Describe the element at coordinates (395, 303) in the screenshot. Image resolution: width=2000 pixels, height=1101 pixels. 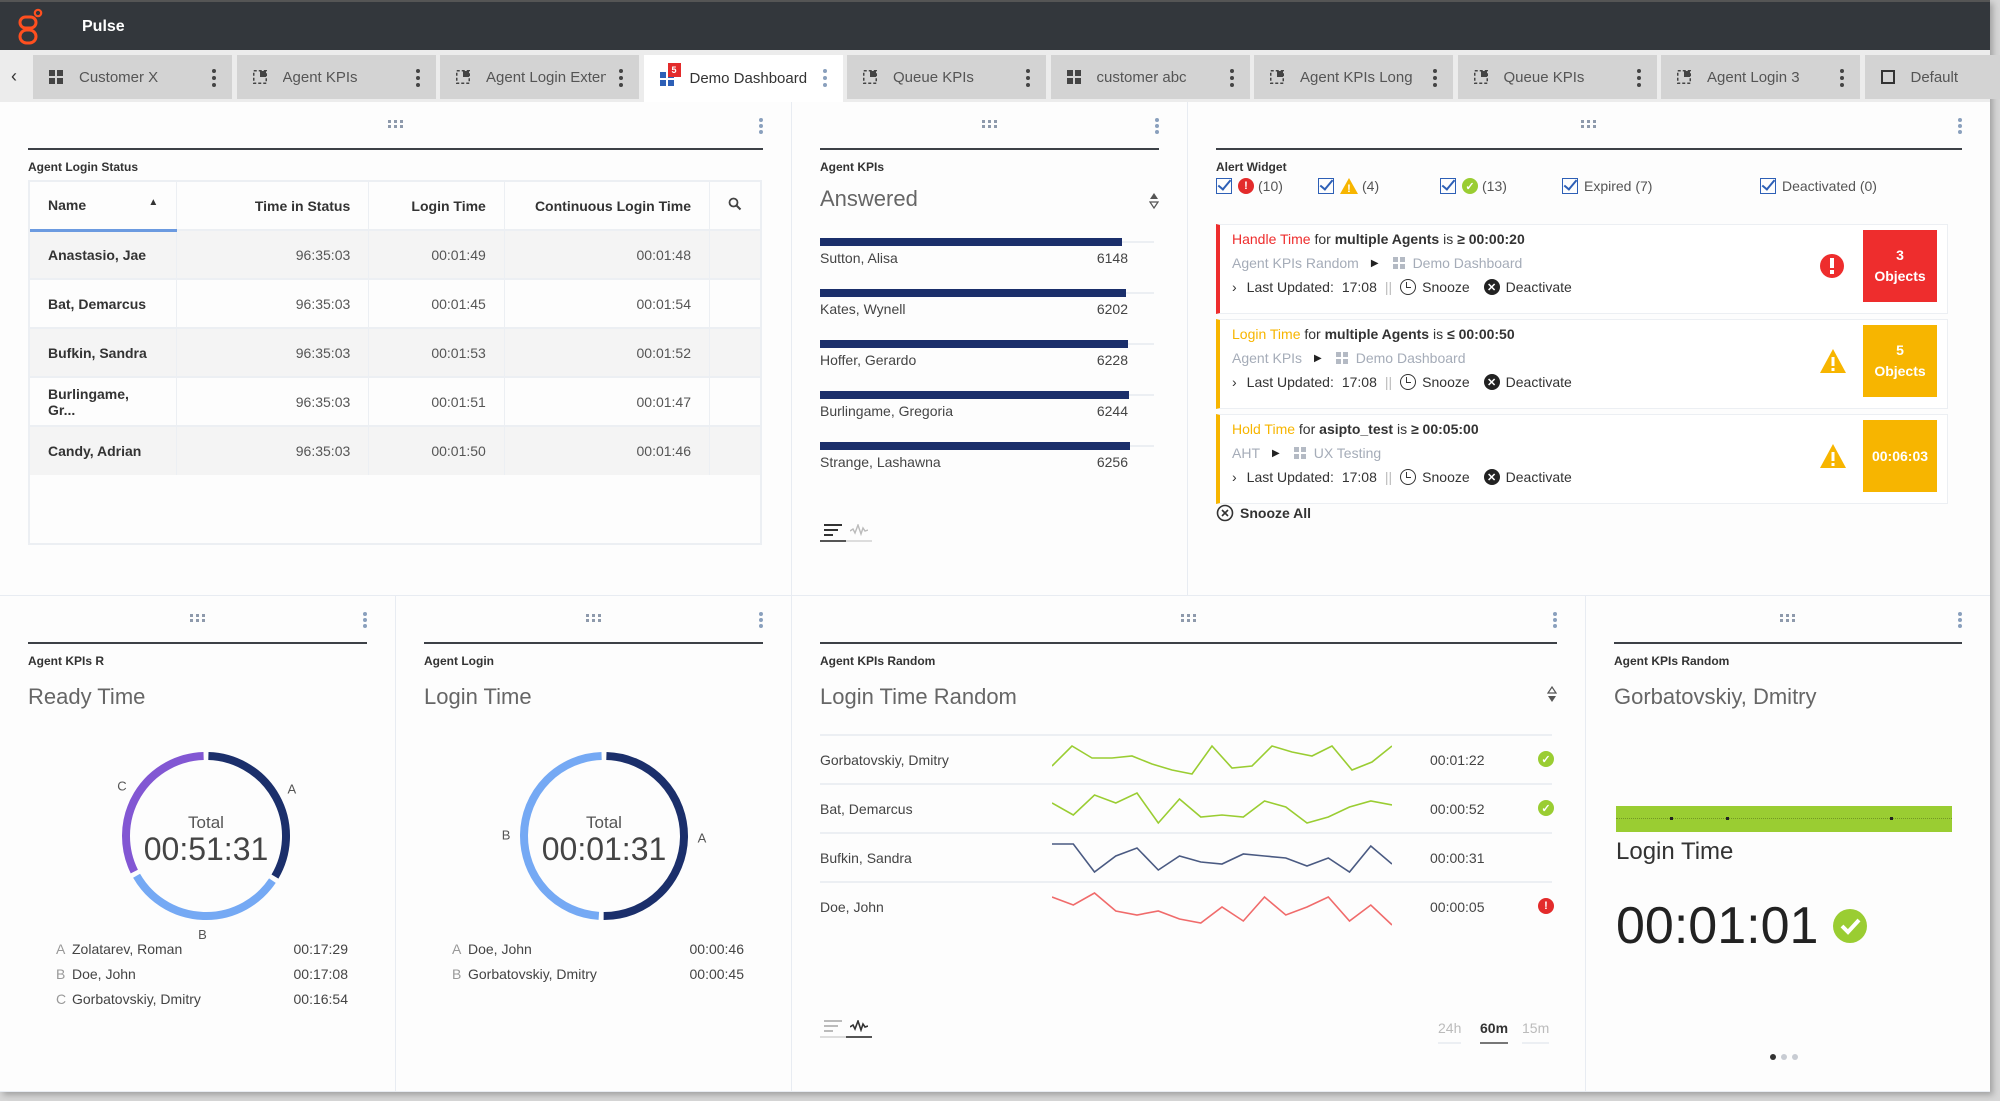
I see `table-row: Bat, Demarcus 96:35:03 00:01:45 00:01:54` at that location.